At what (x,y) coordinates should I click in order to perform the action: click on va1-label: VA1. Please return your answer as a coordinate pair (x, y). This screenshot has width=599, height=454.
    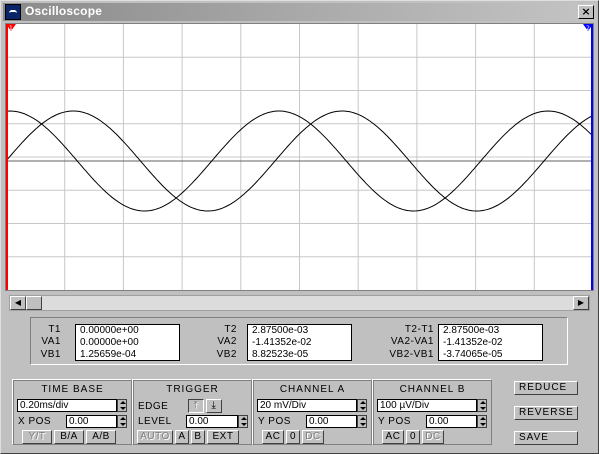
    Looking at the image, I should click on (51, 341).